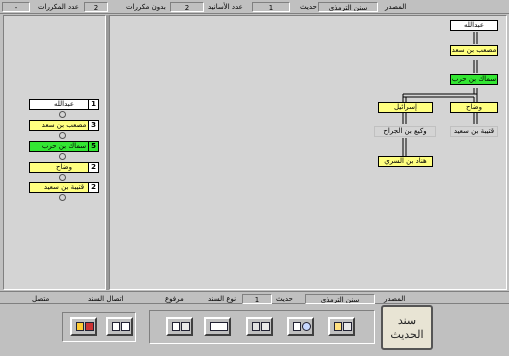 The height and width of the screenshot is (356, 509). What do you see at coordinates (257, 299) in the screenshot?
I see `hadith-number-field-bottom: 1` at bounding box center [257, 299].